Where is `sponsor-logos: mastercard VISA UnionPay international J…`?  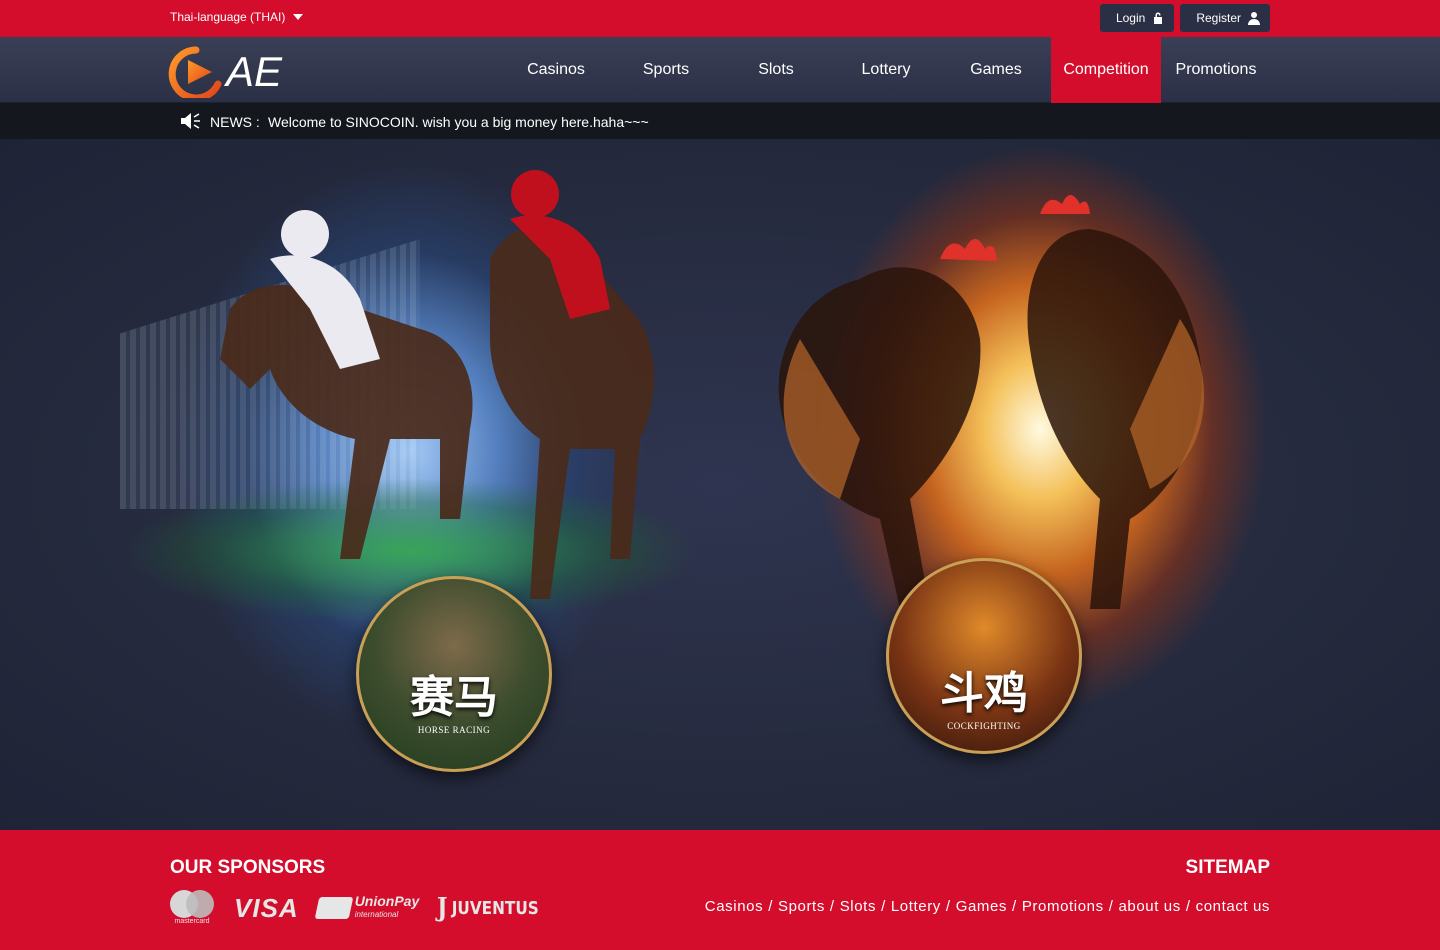 sponsor-logos: mastercard VISA UnionPay international J… is located at coordinates (362, 908).